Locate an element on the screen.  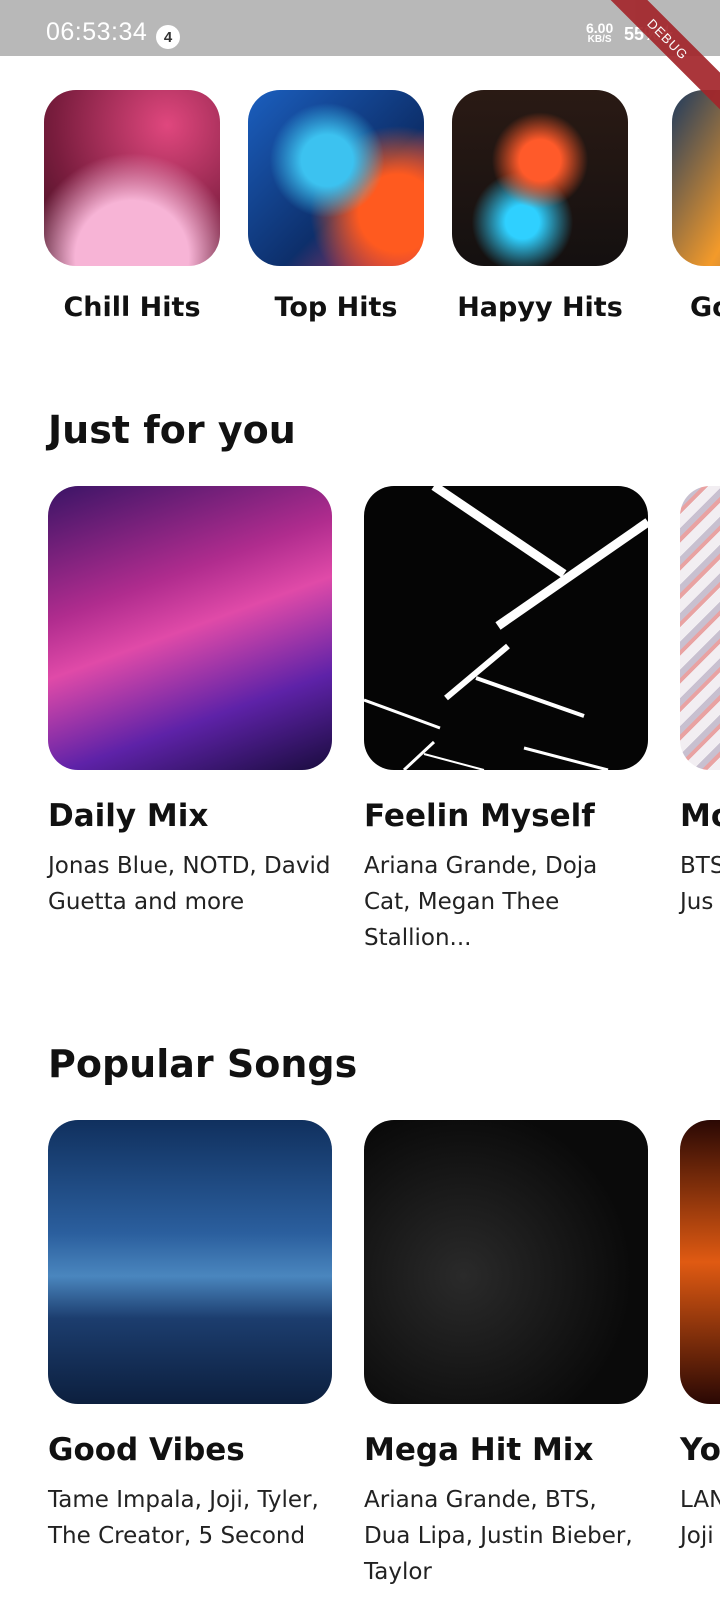
playlist-title: Mo is located at coordinates (700, 816).